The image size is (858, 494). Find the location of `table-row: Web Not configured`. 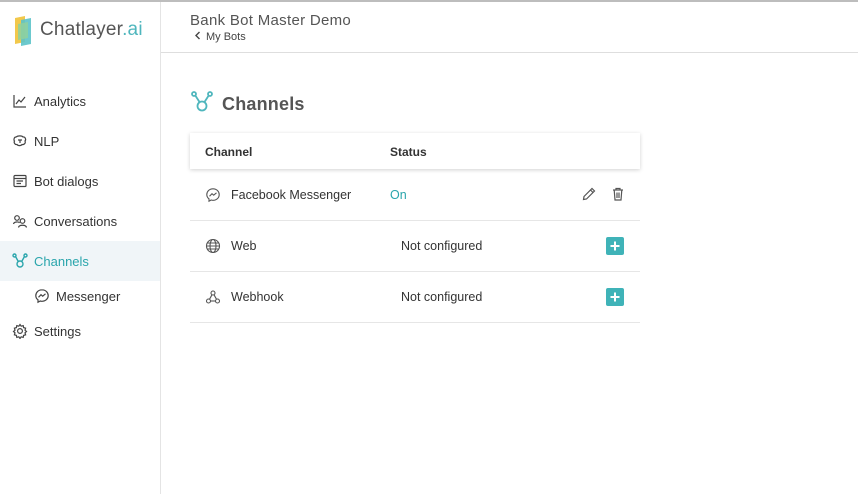

table-row: Web Not configured is located at coordinates (415, 246).